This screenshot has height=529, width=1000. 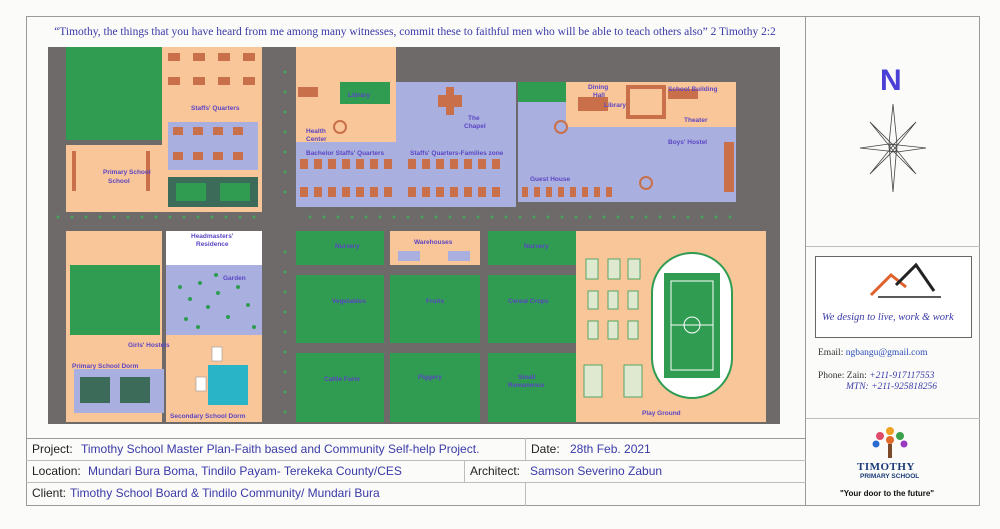 What do you see at coordinates (316, 131) in the screenshot?
I see `label-health: Health` at bounding box center [316, 131].